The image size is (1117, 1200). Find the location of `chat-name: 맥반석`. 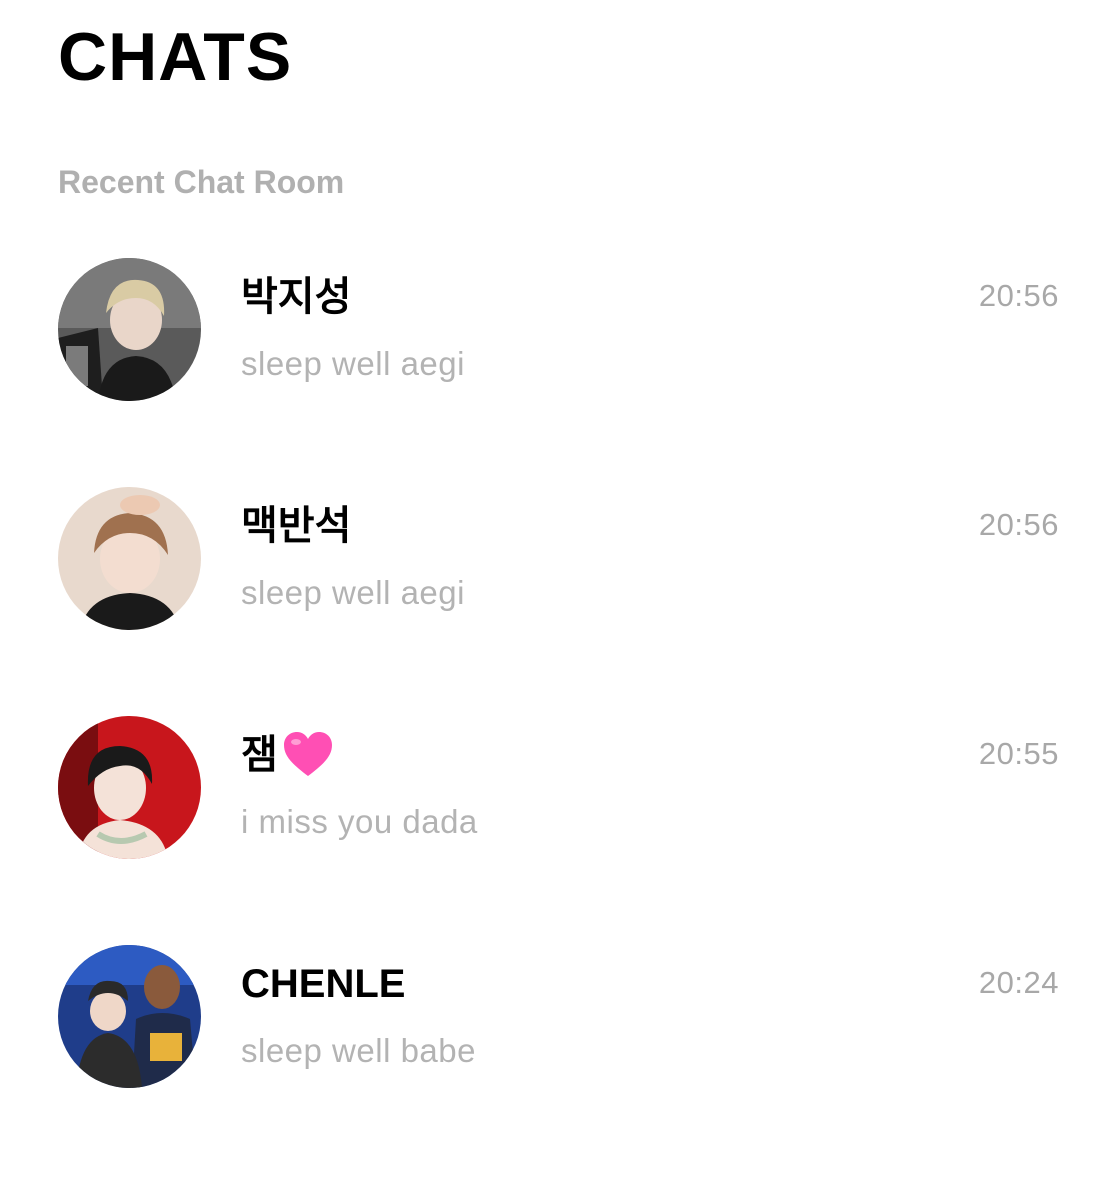

chat-name: 맥반석 is located at coordinates (296, 526).